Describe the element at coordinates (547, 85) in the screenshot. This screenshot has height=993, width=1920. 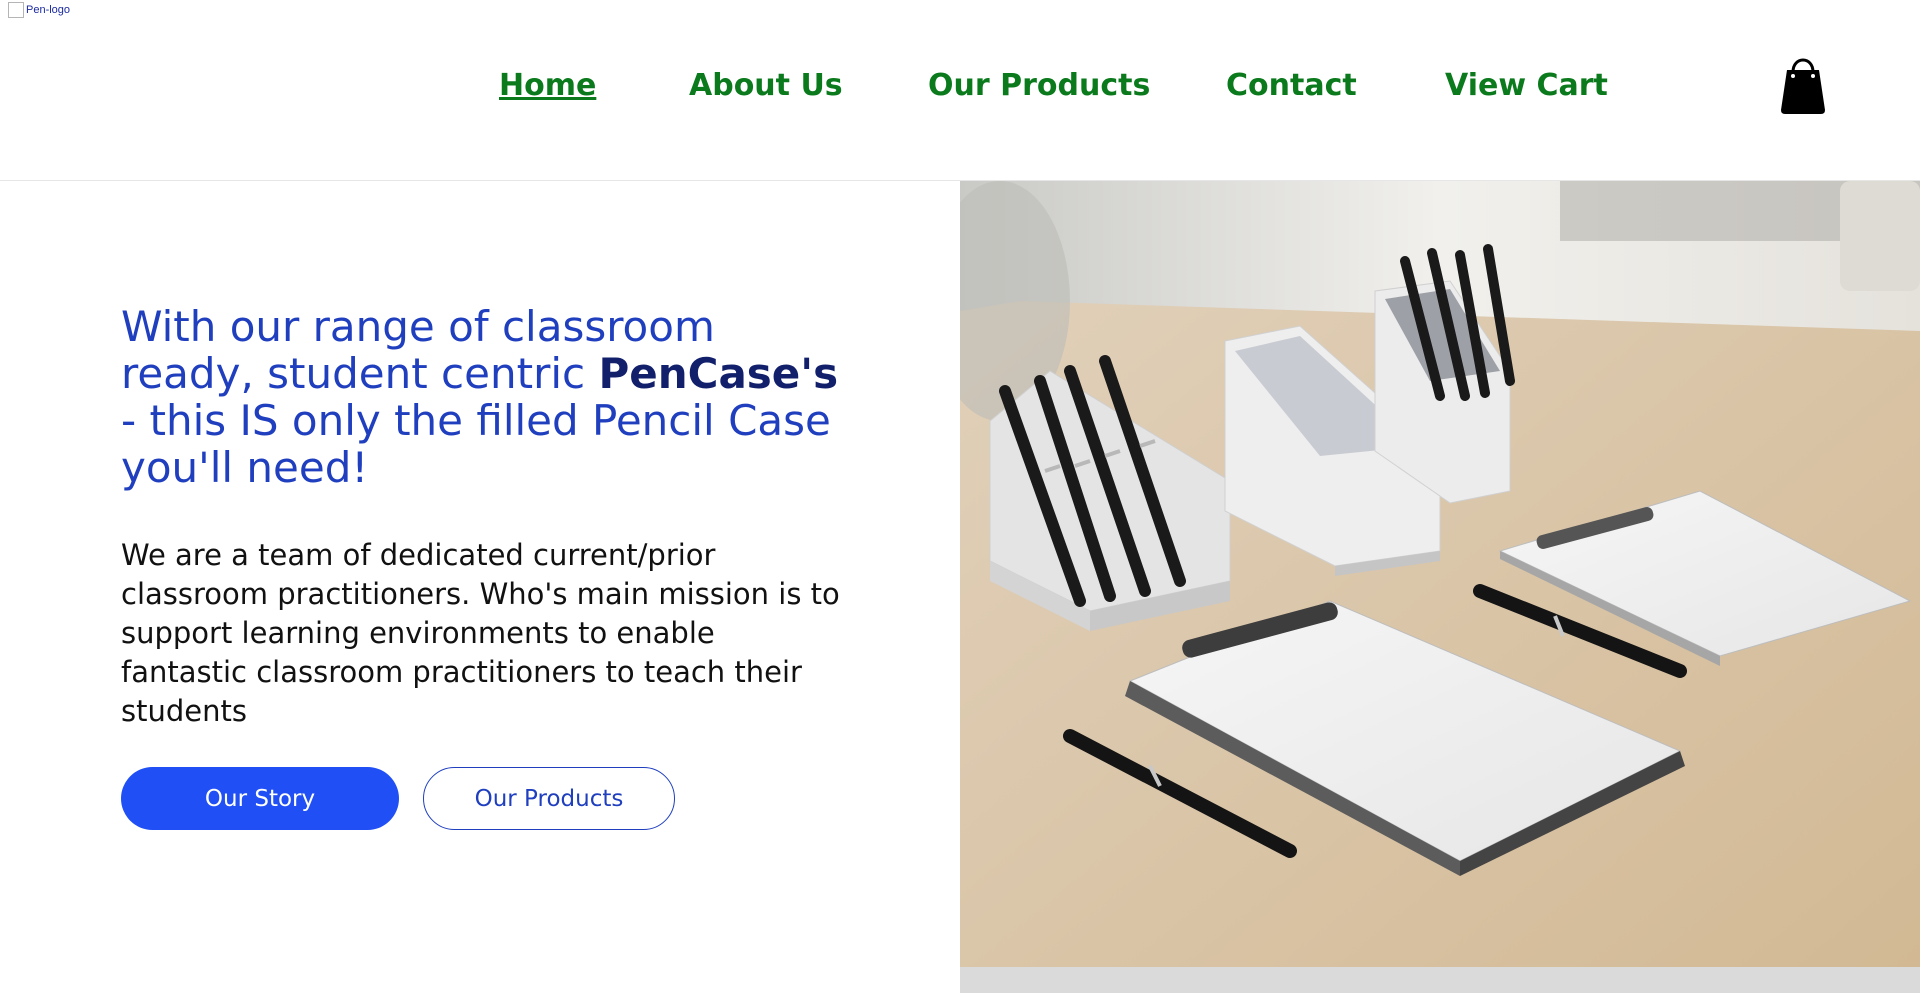
I see `nav-home: Home` at that location.